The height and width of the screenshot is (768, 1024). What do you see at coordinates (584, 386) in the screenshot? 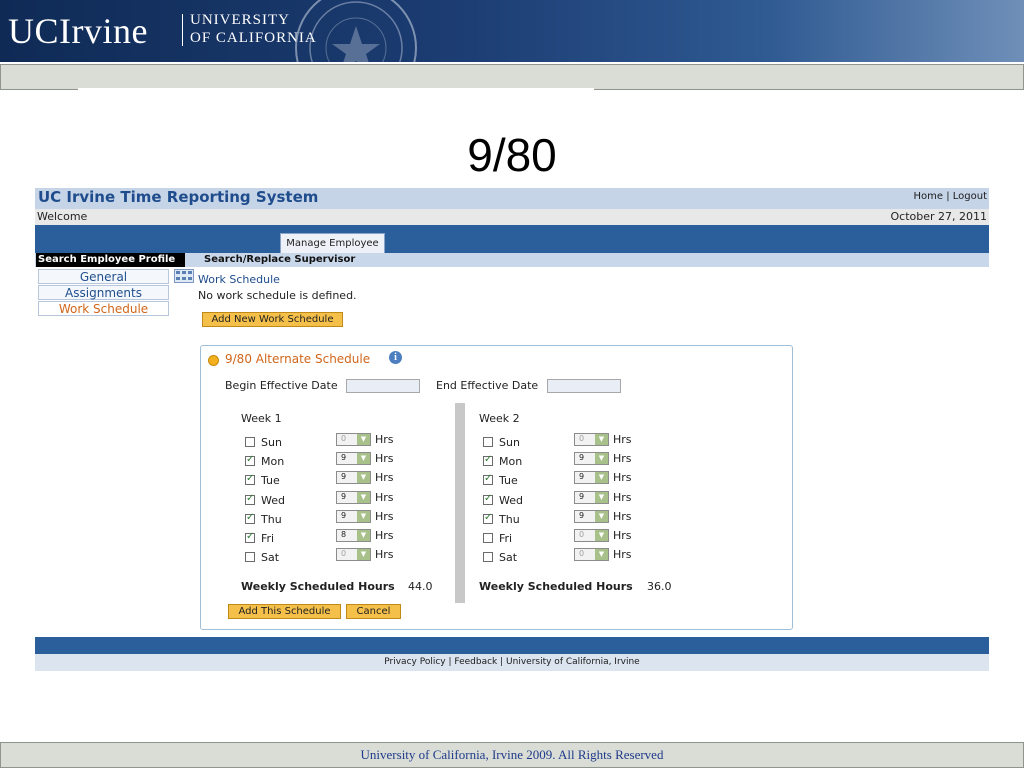
I see `end-effective-date-input` at bounding box center [584, 386].